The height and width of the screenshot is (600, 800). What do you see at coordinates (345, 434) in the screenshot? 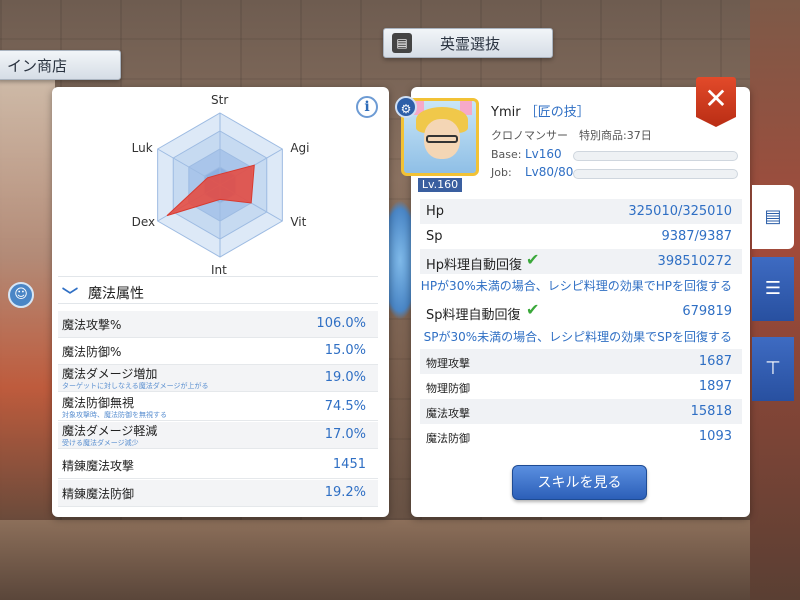
I see `attribute-value: 17.0%` at bounding box center [345, 434].